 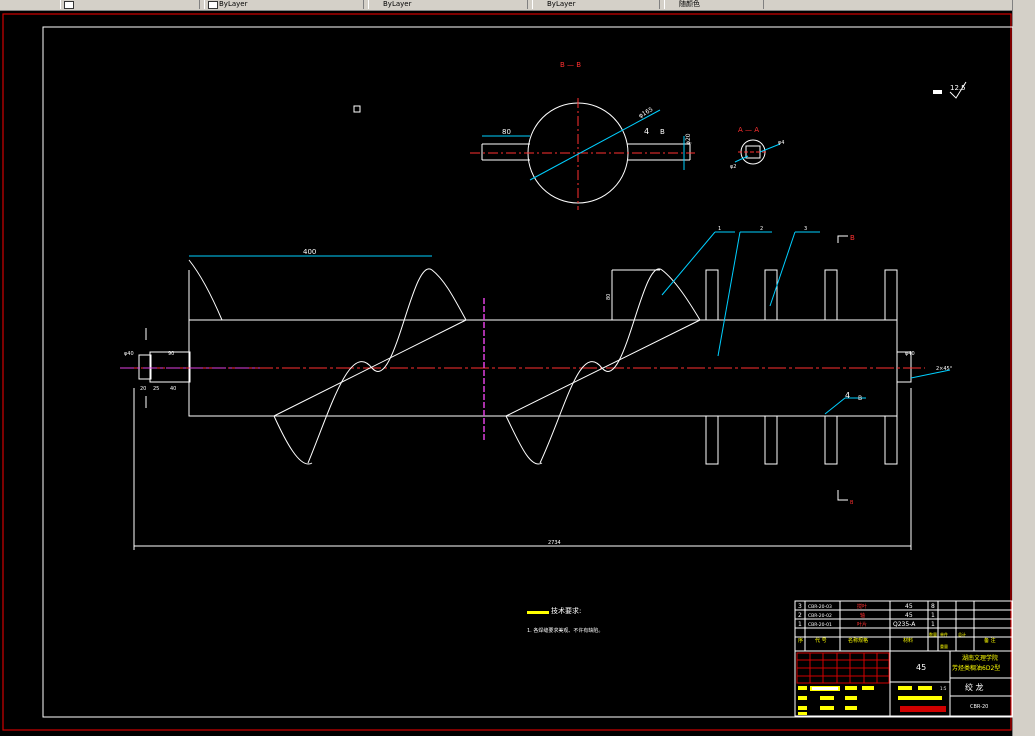 What do you see at coordinates (538, 612) in the screenshot?
I see `tech-title-bar` at bounding box center [538, 612].